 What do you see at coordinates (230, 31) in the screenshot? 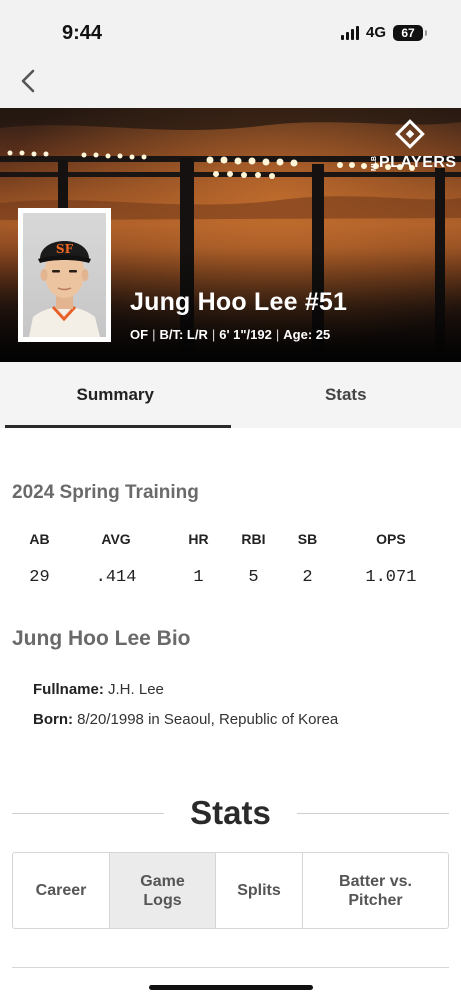
I see `status-bar: 9:44 4G 67` at bounding box center [230, 31].